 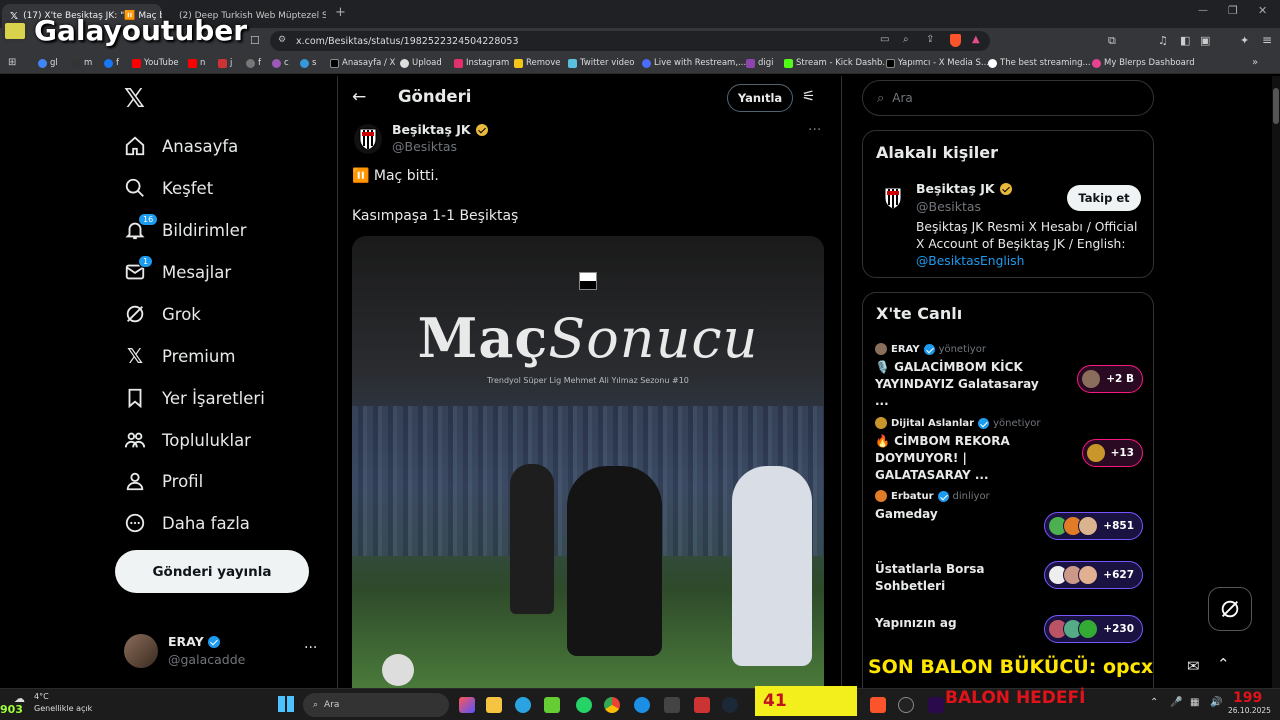 I want to click on minimize-icon: —, so click(x=1203, y=10).